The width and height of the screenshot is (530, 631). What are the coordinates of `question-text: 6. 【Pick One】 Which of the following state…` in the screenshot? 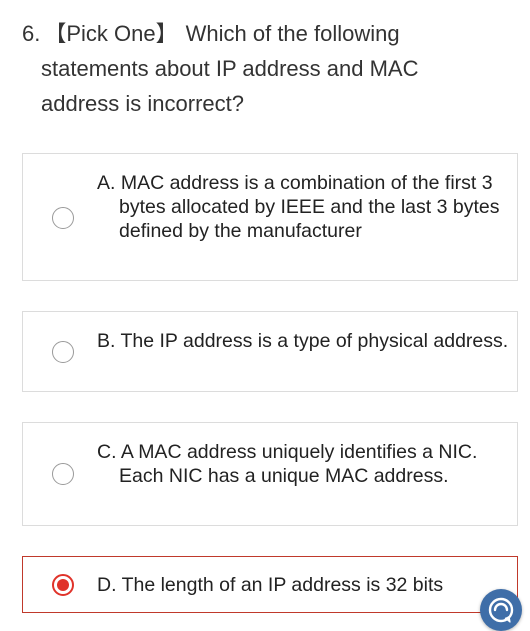 It's located at (257, 68).